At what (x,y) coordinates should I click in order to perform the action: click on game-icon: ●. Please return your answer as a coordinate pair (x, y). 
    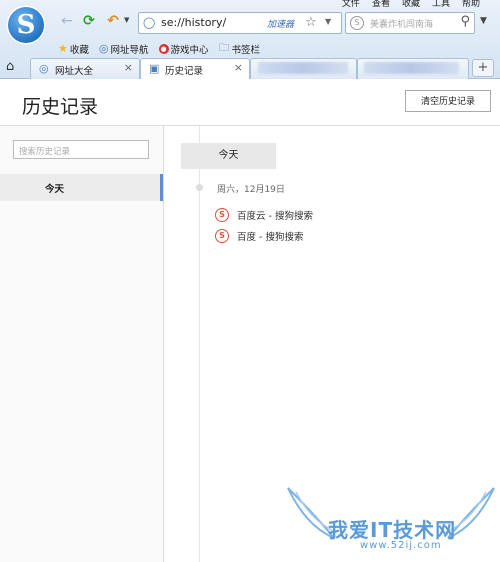
    Looking at the image, I should click on (163, 48).